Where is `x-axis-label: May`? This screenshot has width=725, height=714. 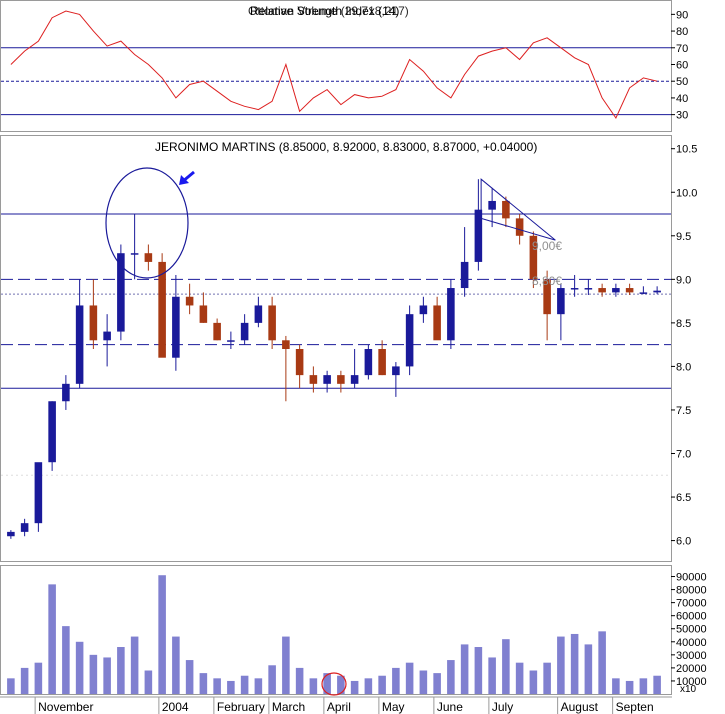
x-axis-label: May is located at coordinates (393, 707).